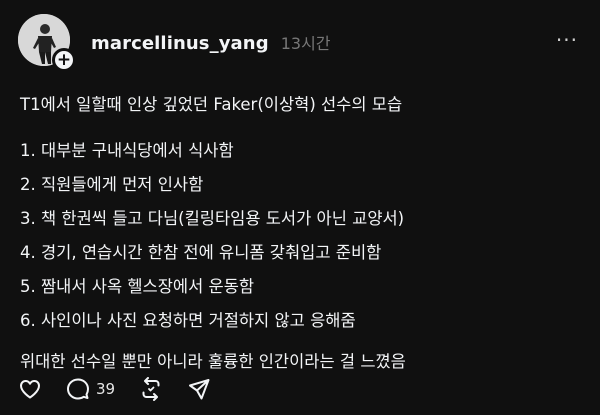 This screenshot has height=415, width=600. What do you see at coordinates (90, 389) in the screenshot?
I see `comment-button: 39` at bounding box center [90, 389].